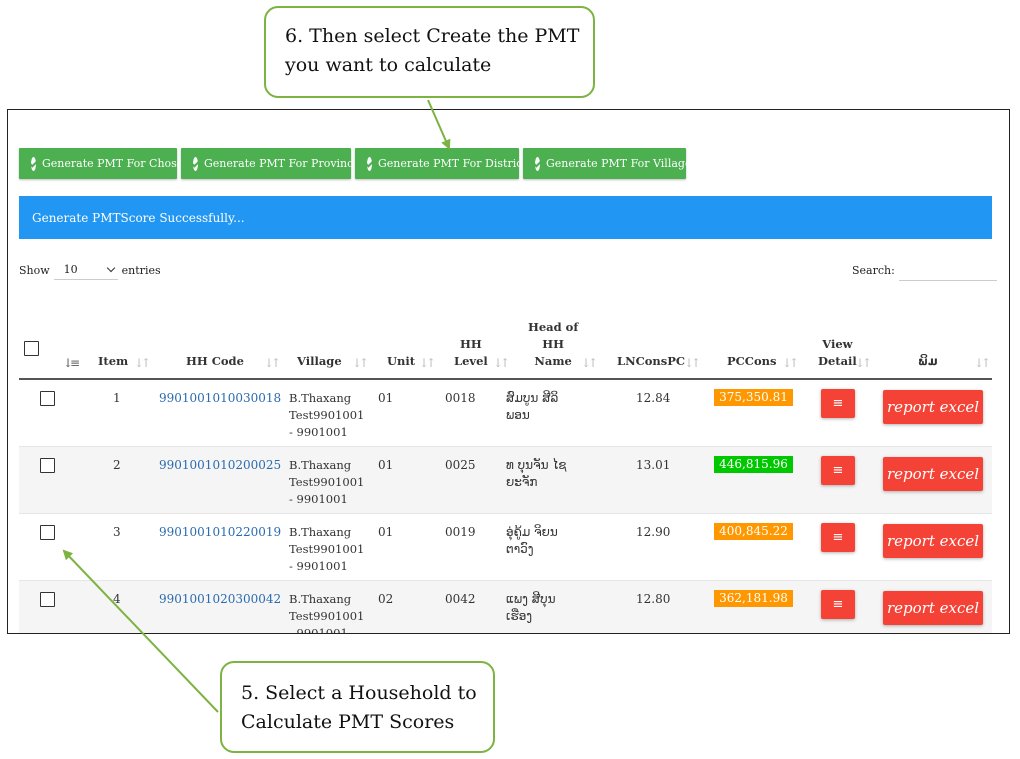  I want to click on sort-desc-icon: ↓≡, so click(71, 363).